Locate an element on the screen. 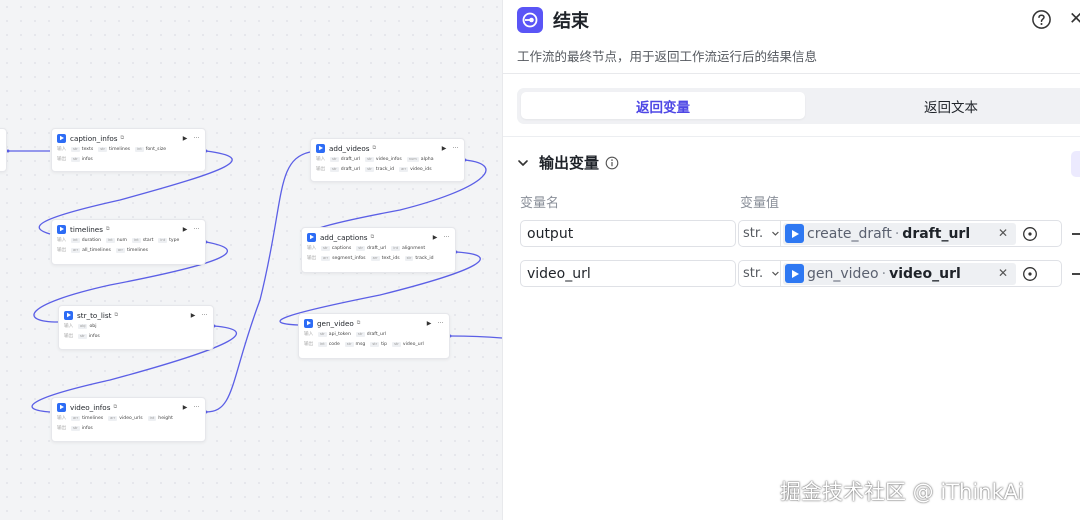 The width and height of the screenshot is (1080, 520). tab-bar: 返回变量 返回文本 is located at coordinates (798, 106).